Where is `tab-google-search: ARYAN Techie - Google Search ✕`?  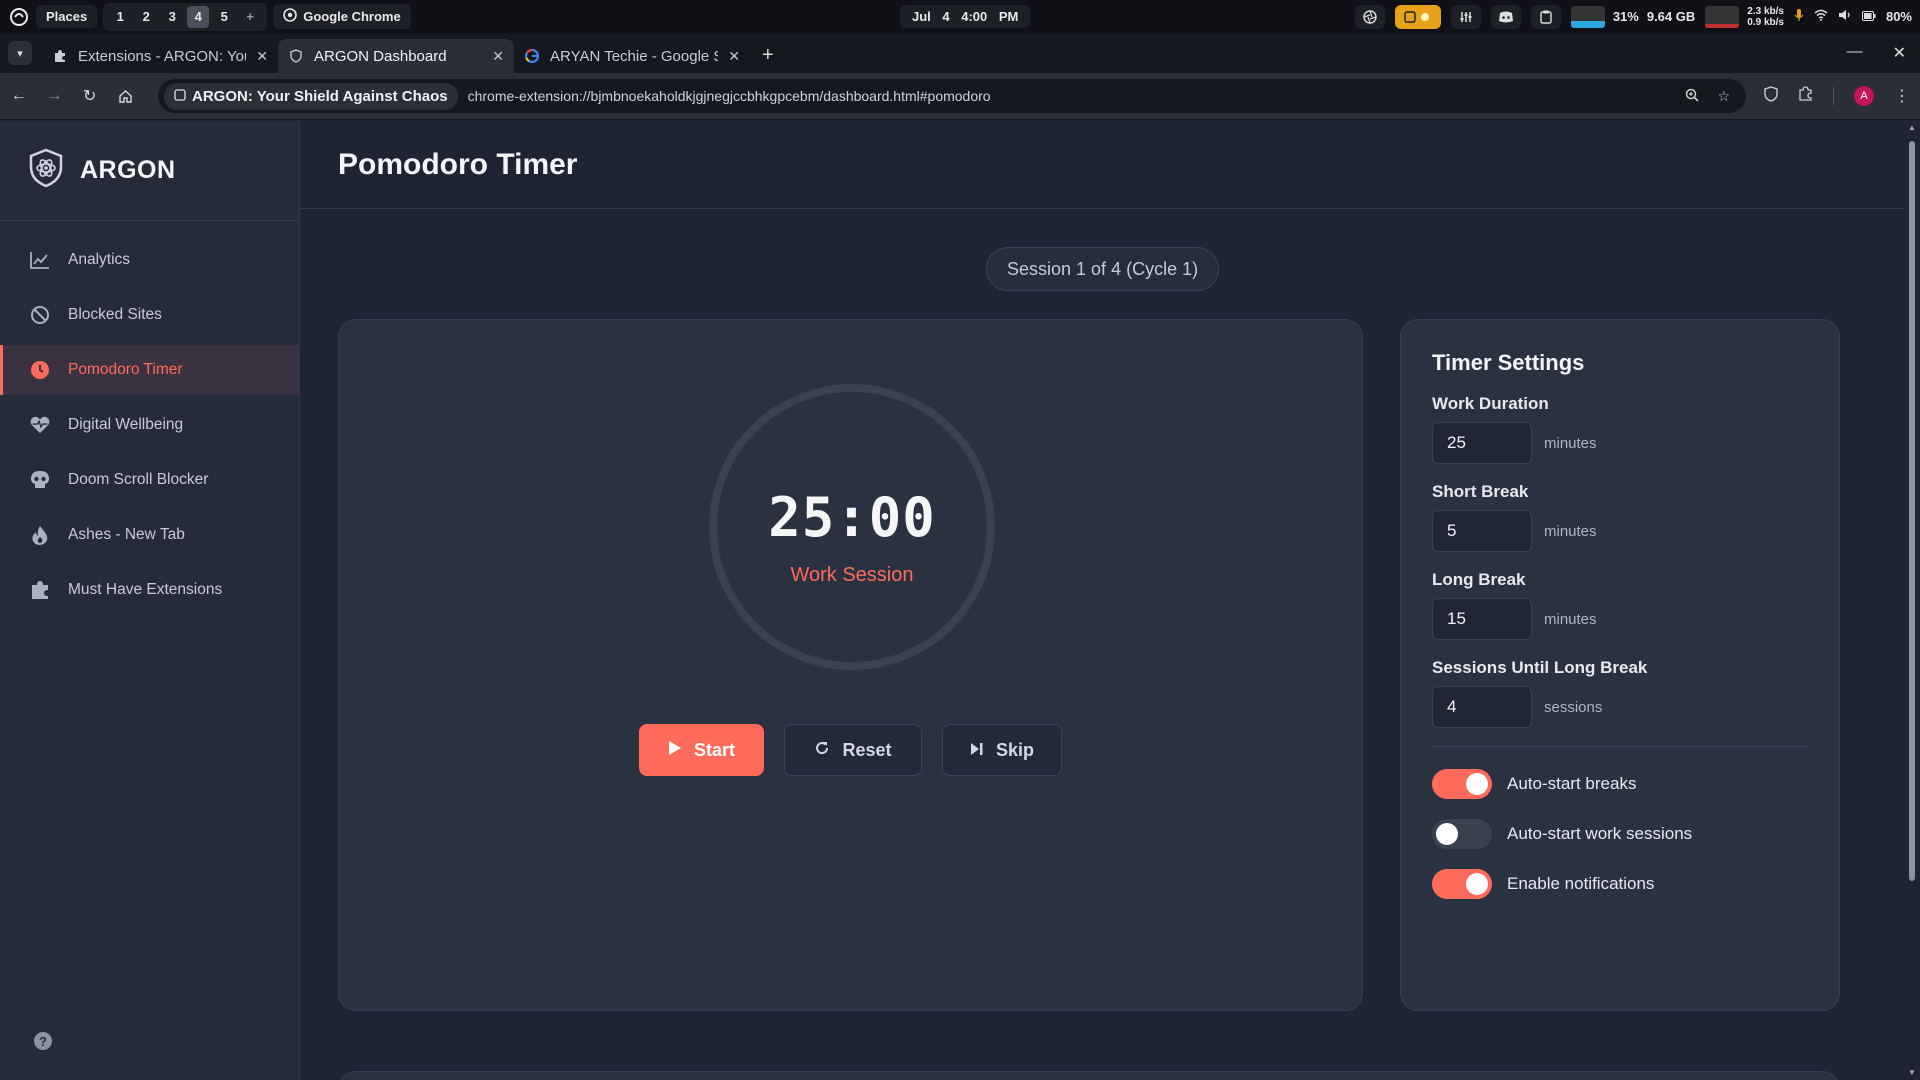 tab-google-search: ARYAN Techie - Google Search ✕ is located at coordinates (632, 56).